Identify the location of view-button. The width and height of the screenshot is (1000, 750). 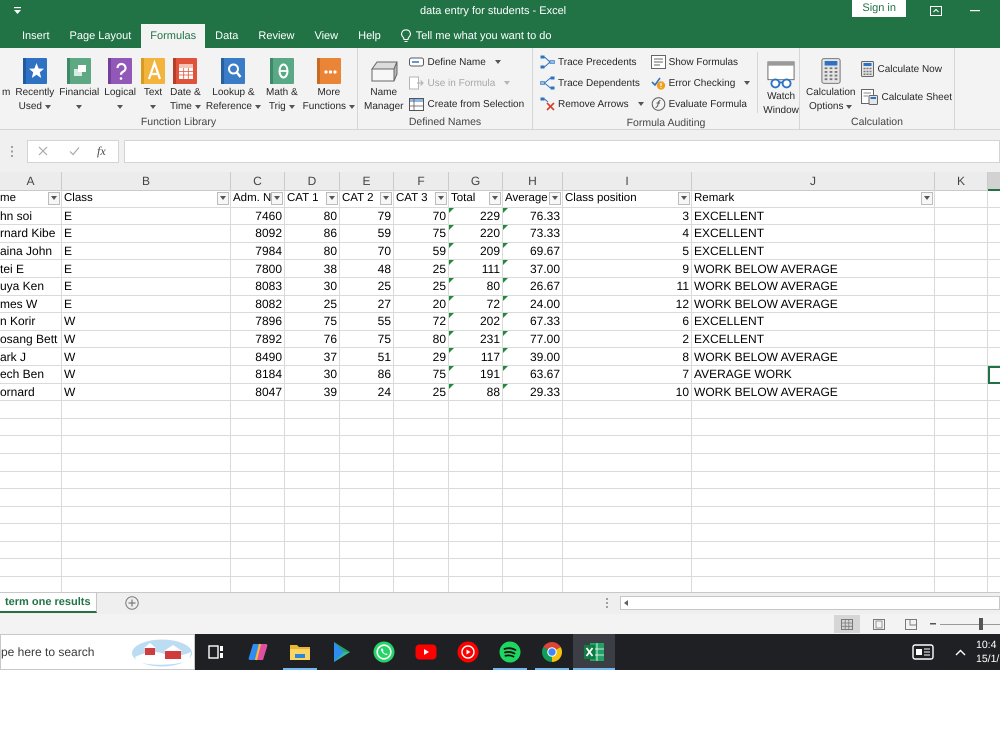
(847, 624).